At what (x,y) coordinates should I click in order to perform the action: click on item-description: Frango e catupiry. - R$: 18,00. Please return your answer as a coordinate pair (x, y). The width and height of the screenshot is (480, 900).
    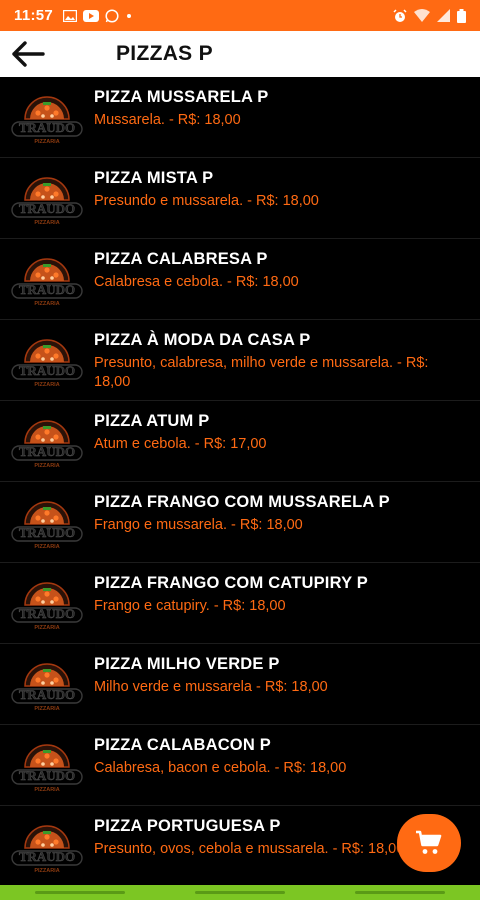
    Looking at the image, I should click on (190, 606).